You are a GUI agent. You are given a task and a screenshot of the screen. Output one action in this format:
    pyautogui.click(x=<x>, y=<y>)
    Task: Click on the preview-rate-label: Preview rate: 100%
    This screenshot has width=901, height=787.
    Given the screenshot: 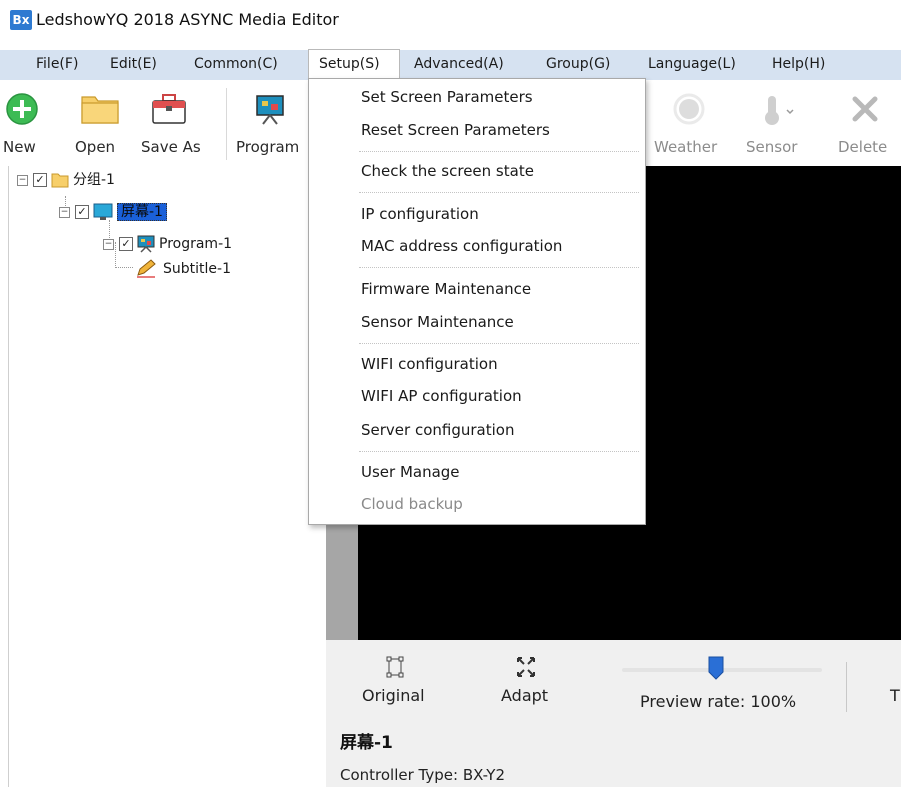 What is the action you would take?
    pyautogui.click(x=718, y=701)
    